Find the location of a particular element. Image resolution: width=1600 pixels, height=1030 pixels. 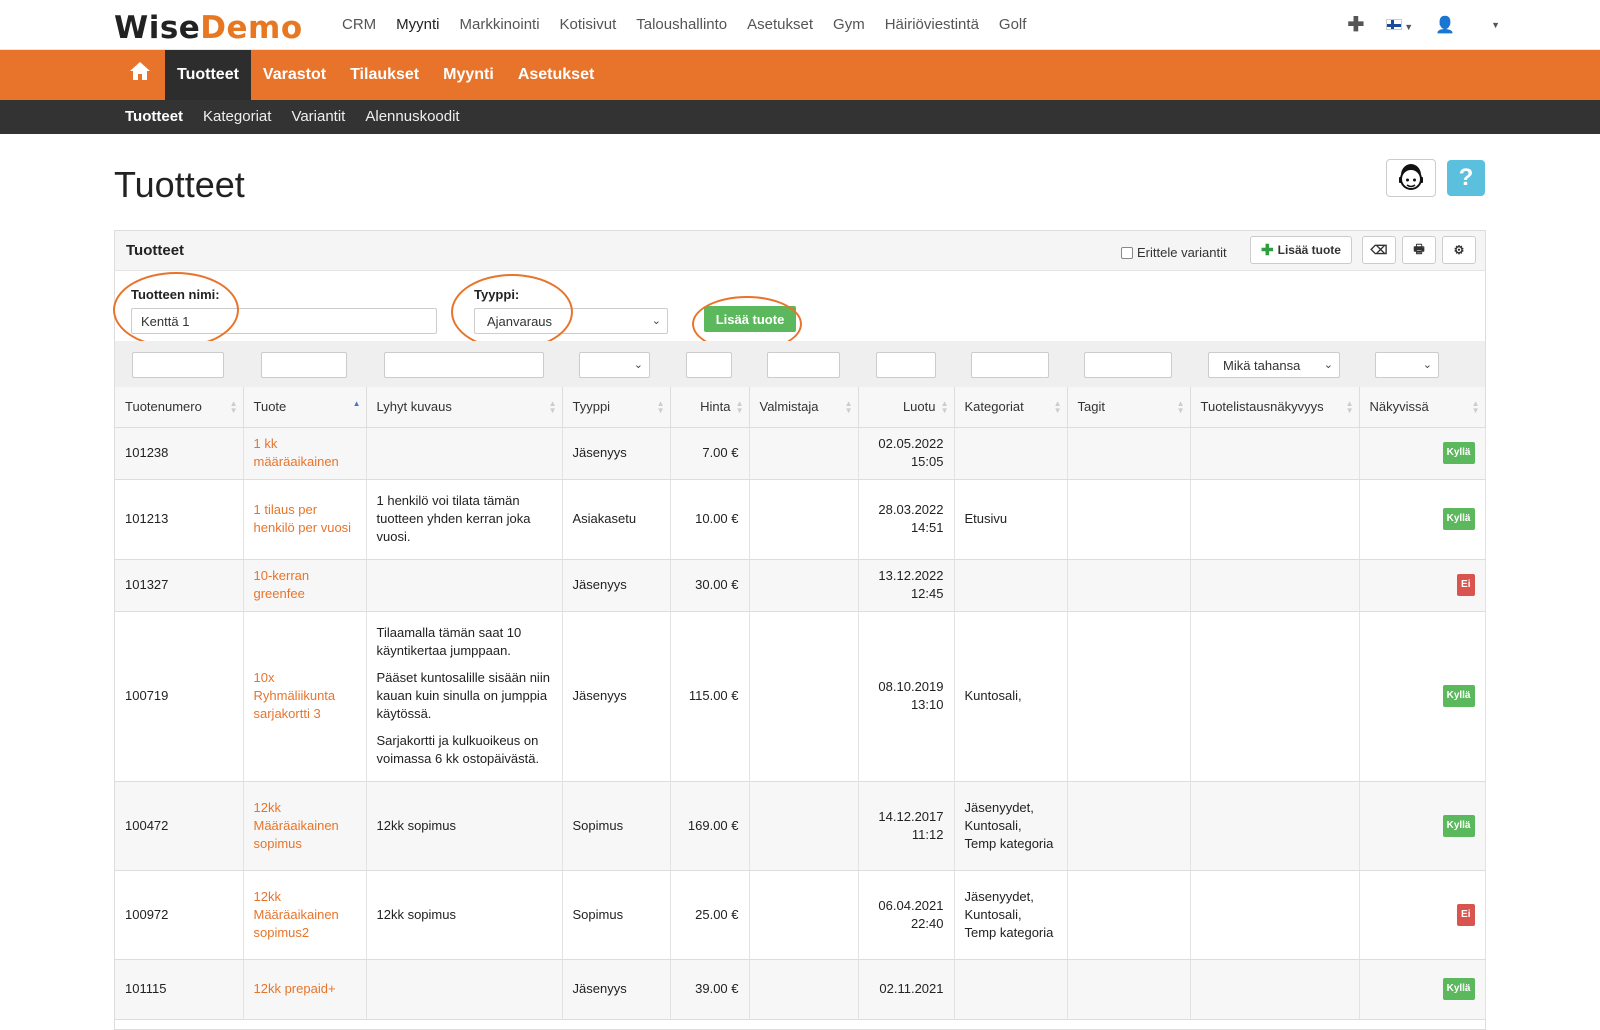

cell-product-name: 1 tilaus per henkilö per vuosi is located at coordinates (305, 519).